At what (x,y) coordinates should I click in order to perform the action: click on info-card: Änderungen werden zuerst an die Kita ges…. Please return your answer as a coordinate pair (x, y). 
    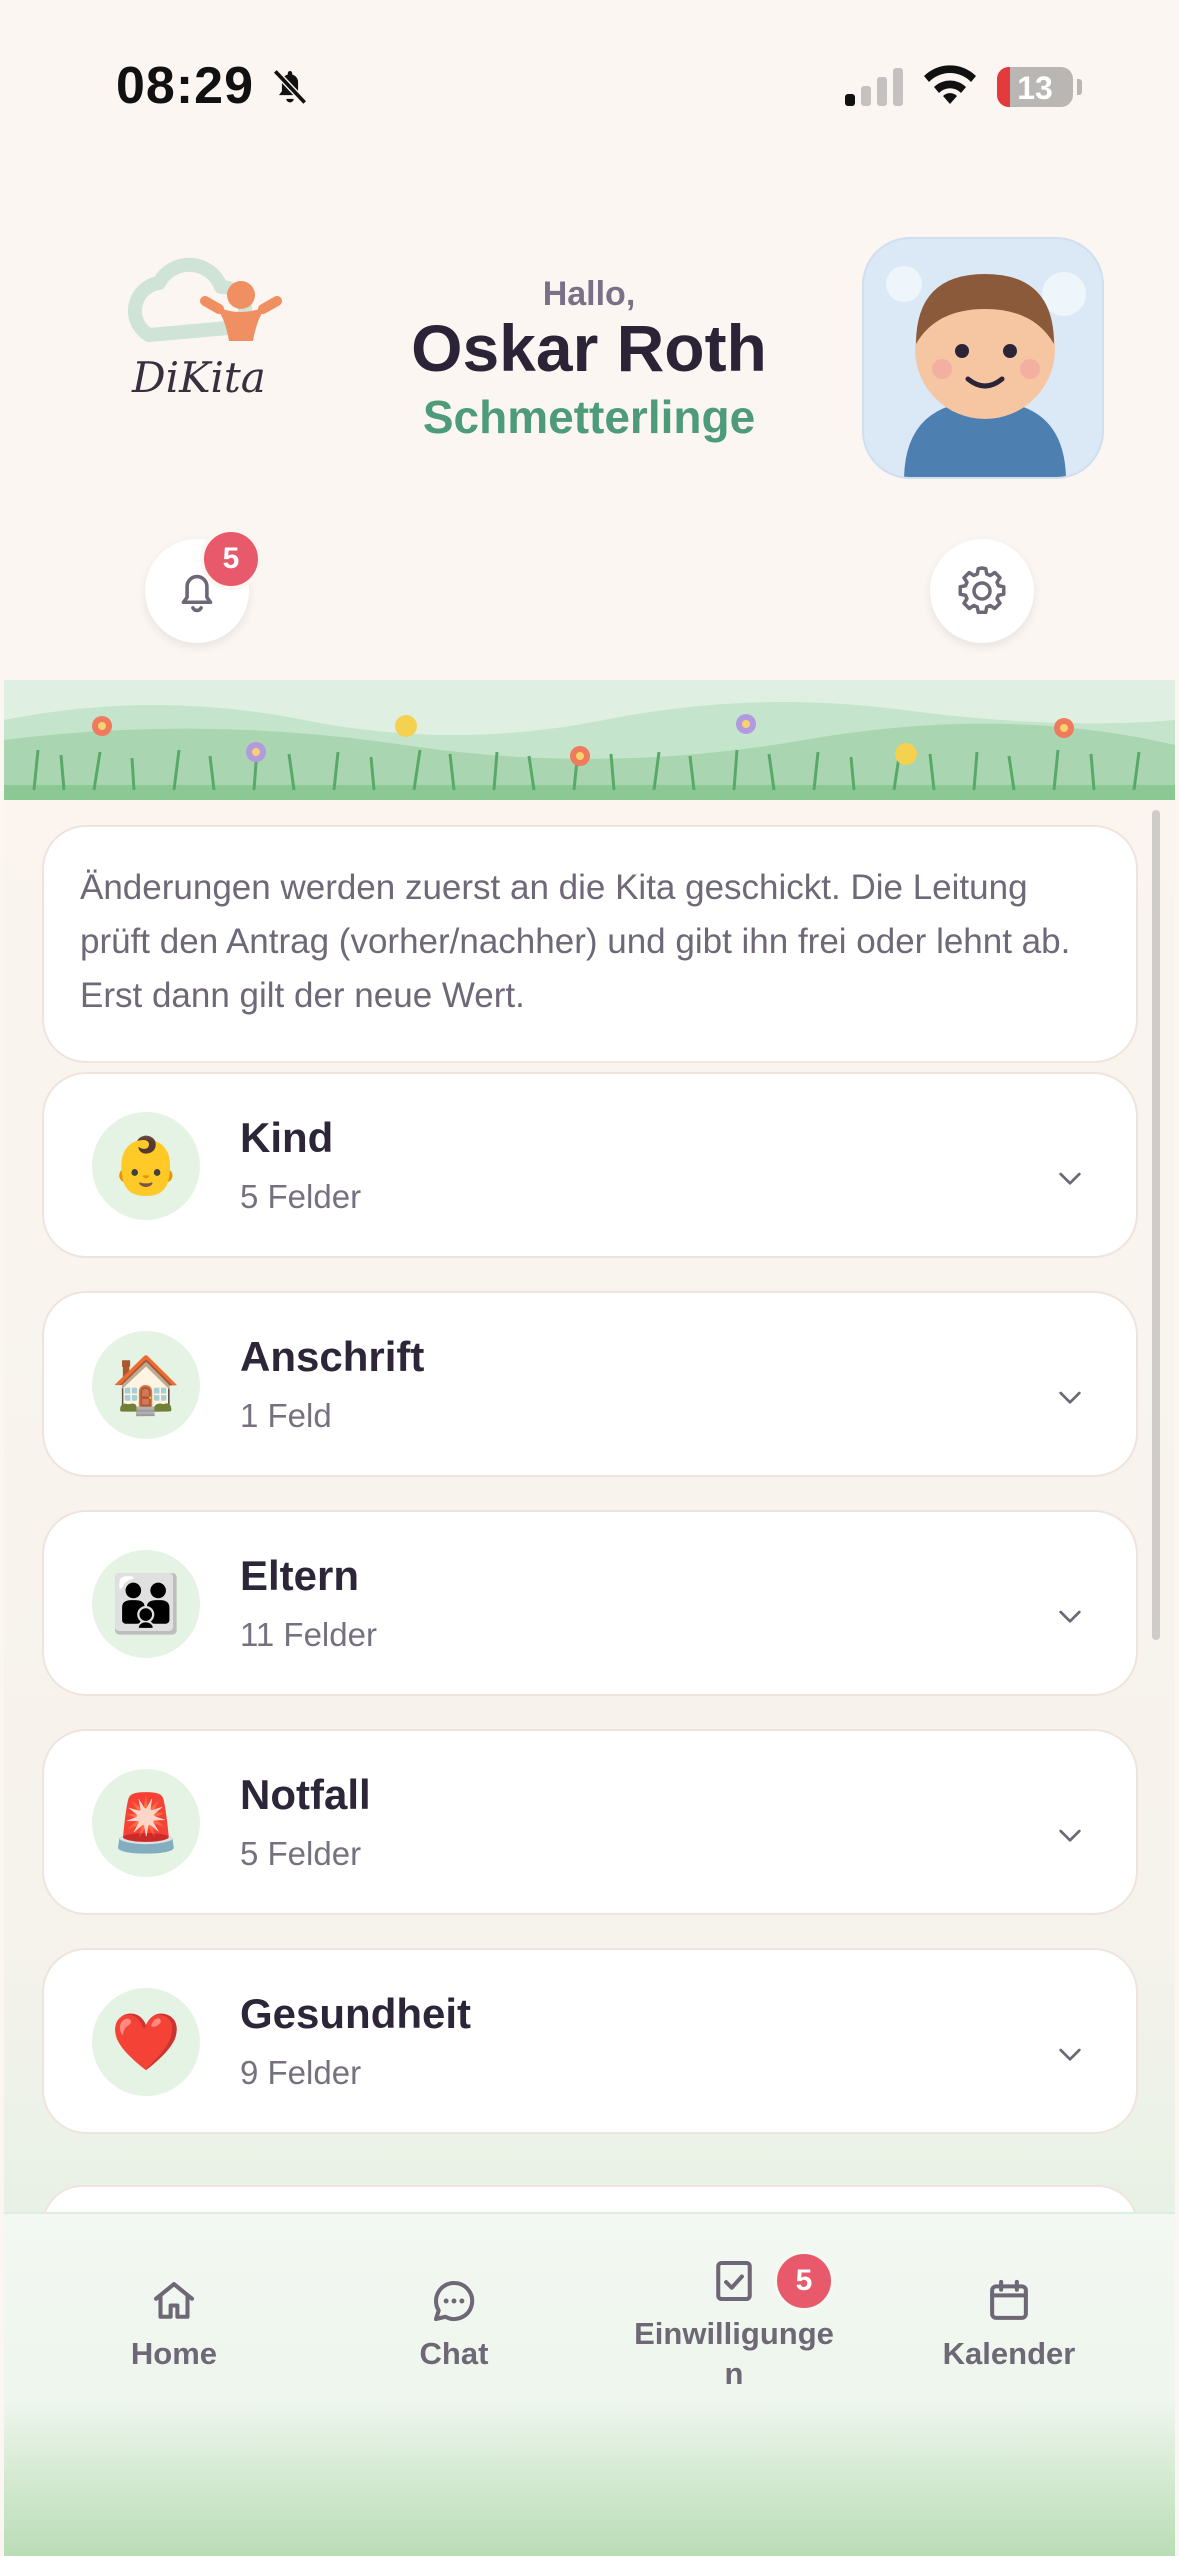
    Looking at the image, I should click on (590, 944).